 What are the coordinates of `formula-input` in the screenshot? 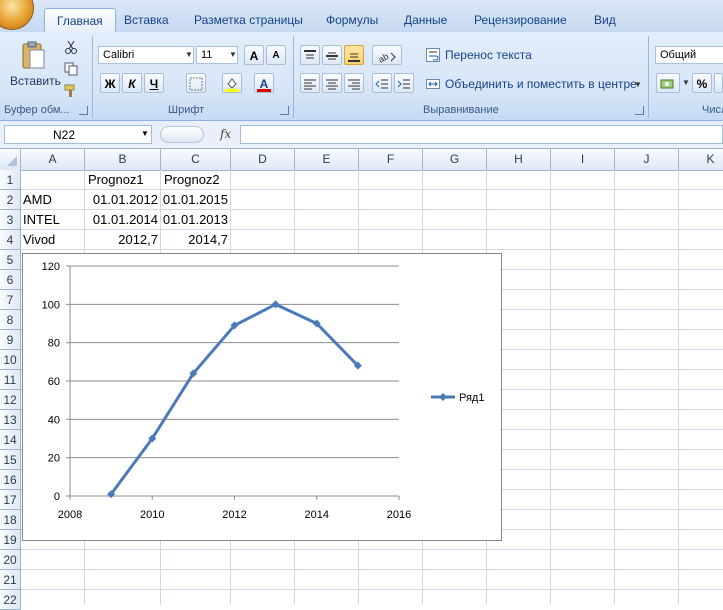 It's located at (481, 134).